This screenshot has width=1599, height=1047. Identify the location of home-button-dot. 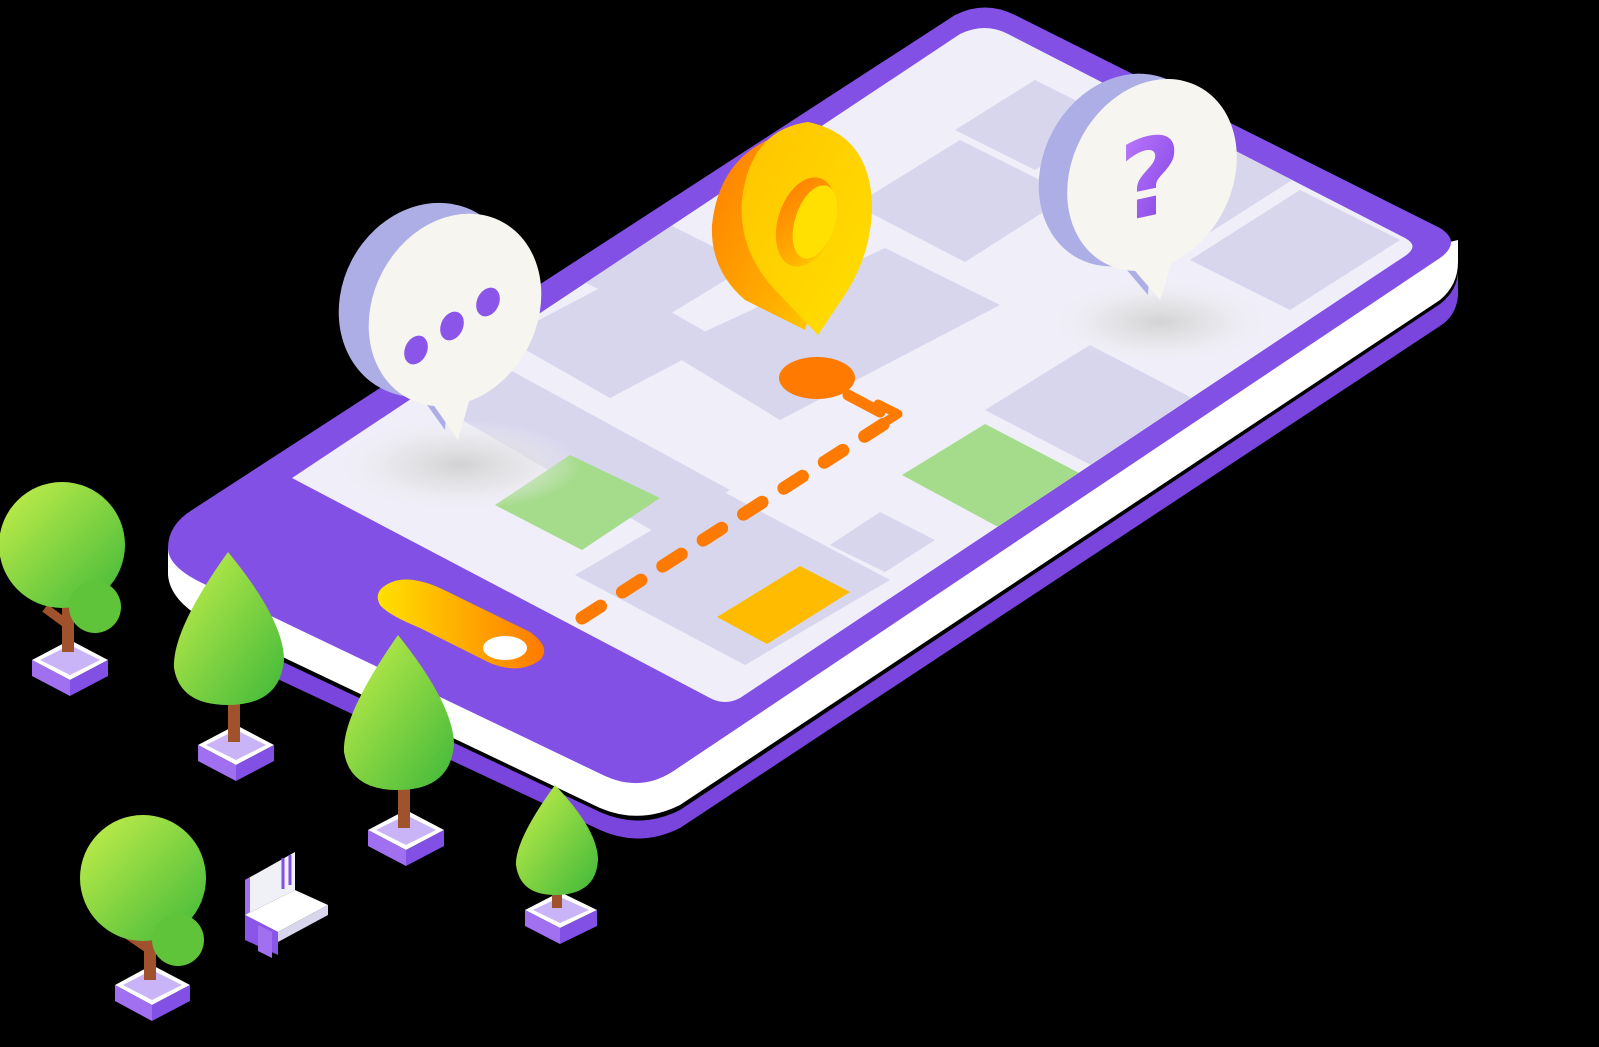
(505, 648).